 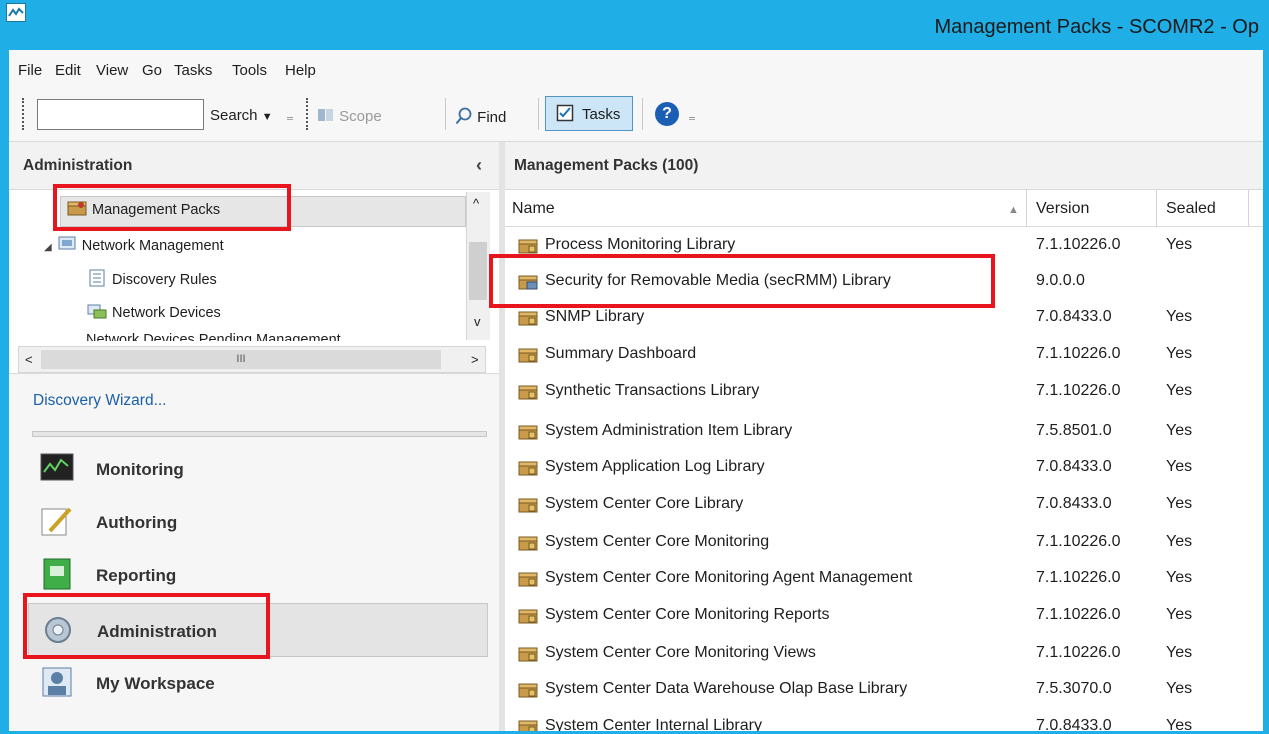 What do you see at coordinates (601, 114) in the screenshot?
I see `tasks-label: Tasks` at bounding box center [601, 114].